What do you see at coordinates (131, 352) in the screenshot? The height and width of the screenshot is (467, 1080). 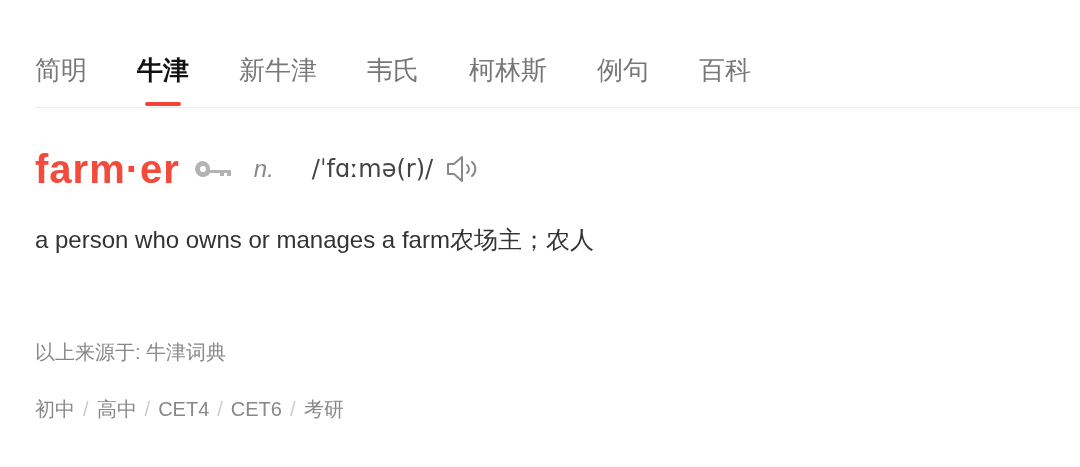 I see `source-note: 以上来源于: 牛津词典` at bounding box center [131, 352].